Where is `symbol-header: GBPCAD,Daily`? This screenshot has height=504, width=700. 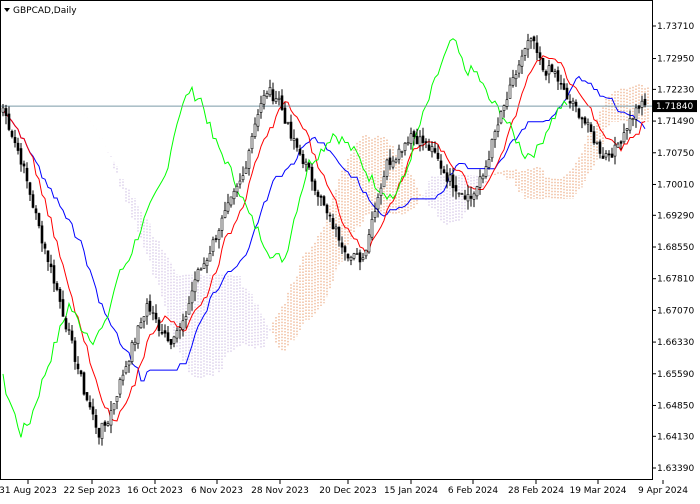
symbol-header: GBPCAD,Daily is located at coordinates (40, 11).